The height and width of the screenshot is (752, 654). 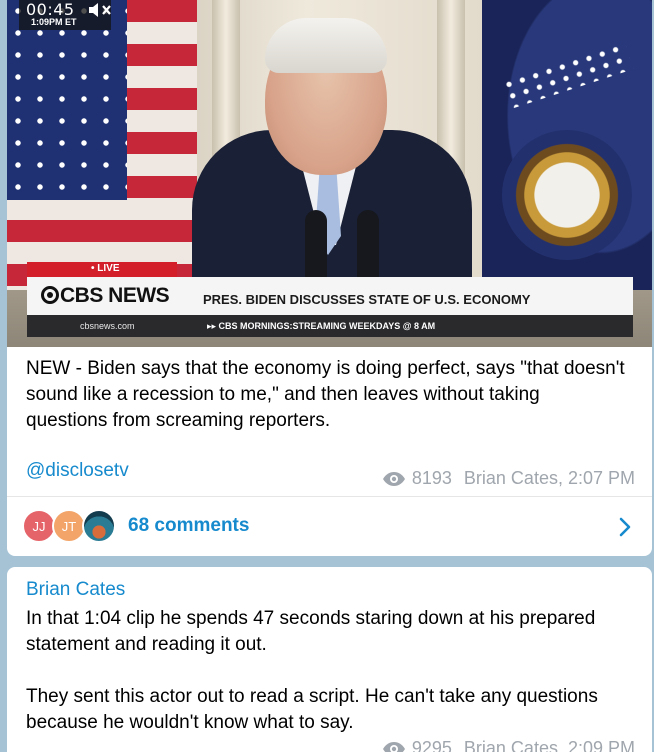 I want to click on chevron-right-icon, so click(x=625, y=527).